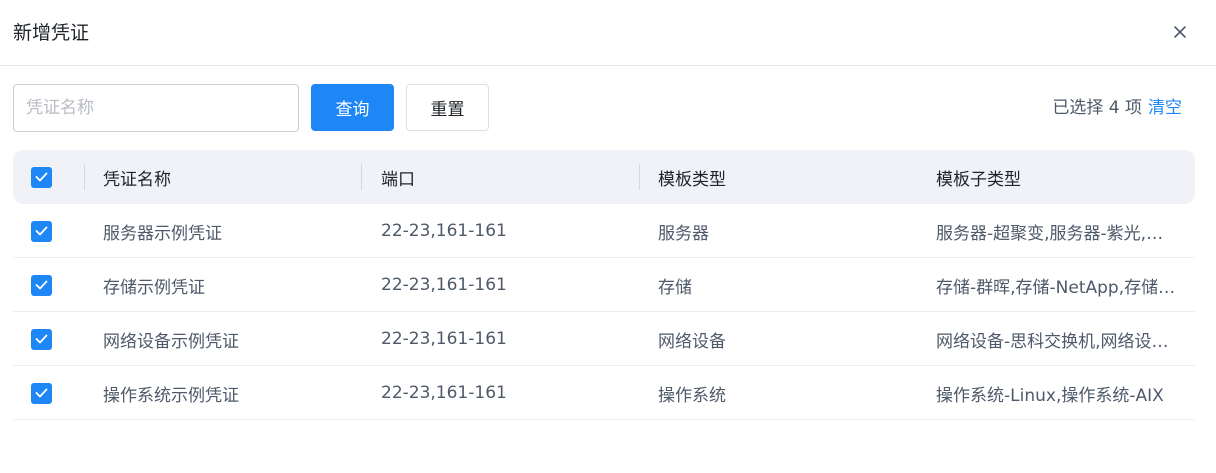 This screenshot has height=473, width=1216. I want to click on credential-name-cell: 存储示例凭证, so click(154, 287).